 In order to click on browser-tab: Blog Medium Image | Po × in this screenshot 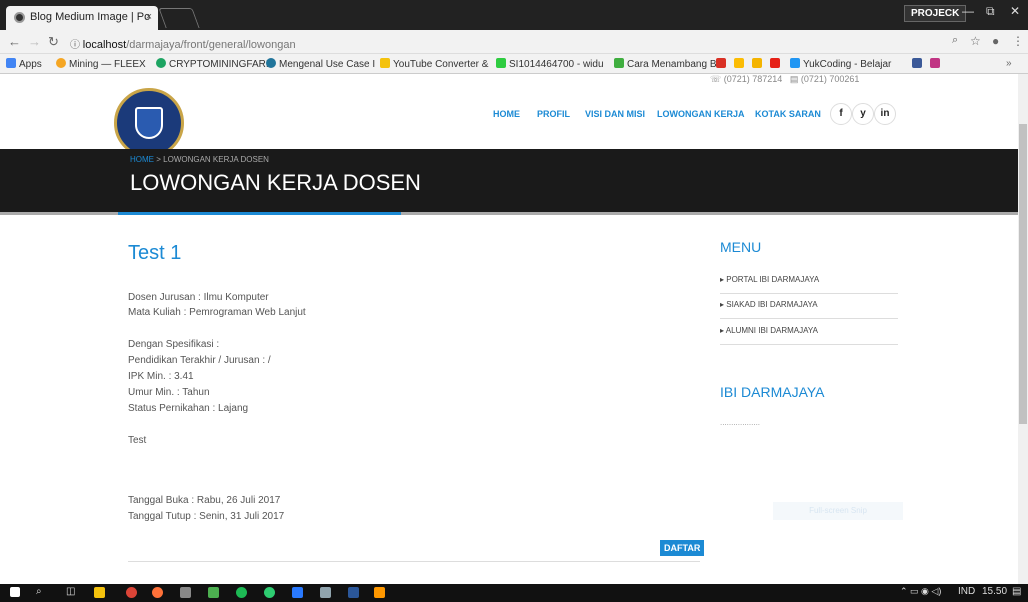, I will do `click(82, 18)`.